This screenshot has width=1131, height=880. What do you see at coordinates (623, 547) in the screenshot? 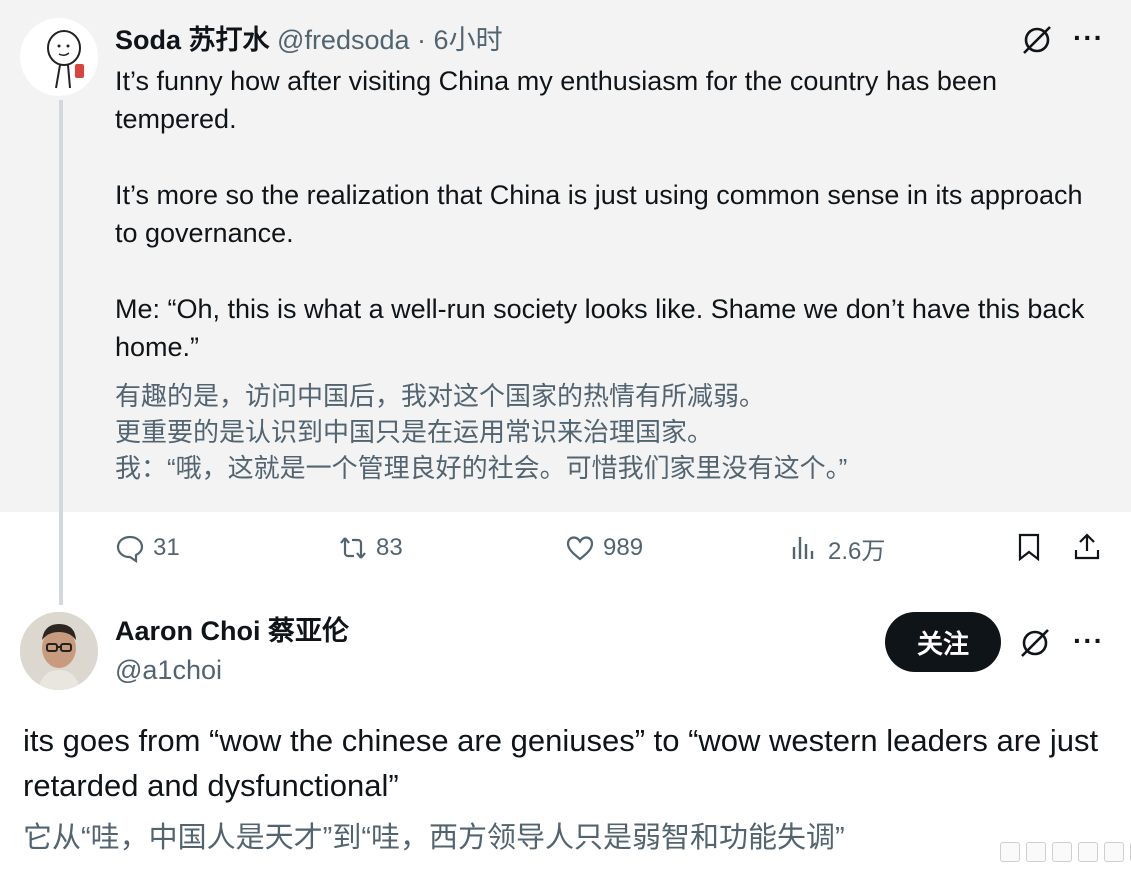
I see `like-count: 989` at bounding box center [623, 547].